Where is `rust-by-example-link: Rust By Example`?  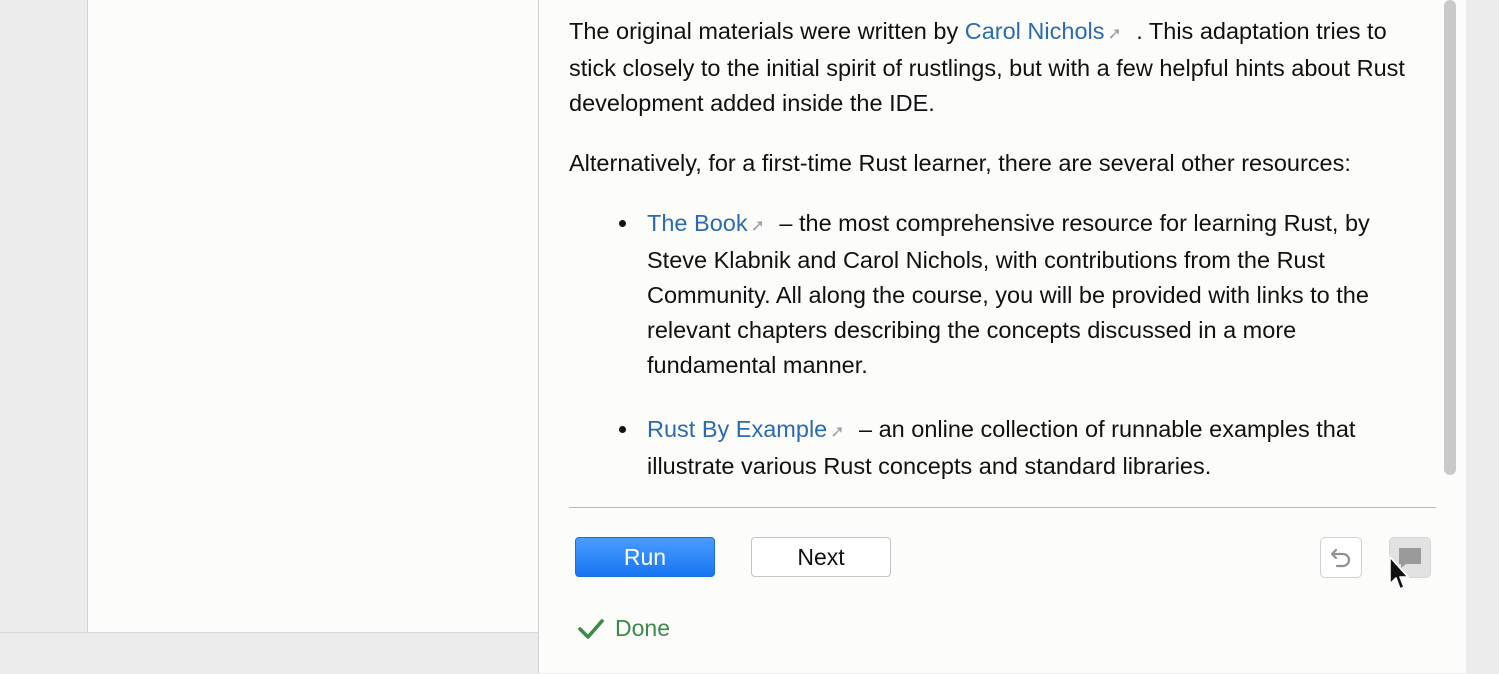
rust-by-example-link: Rust By Example is located at coordinates (737, 429).